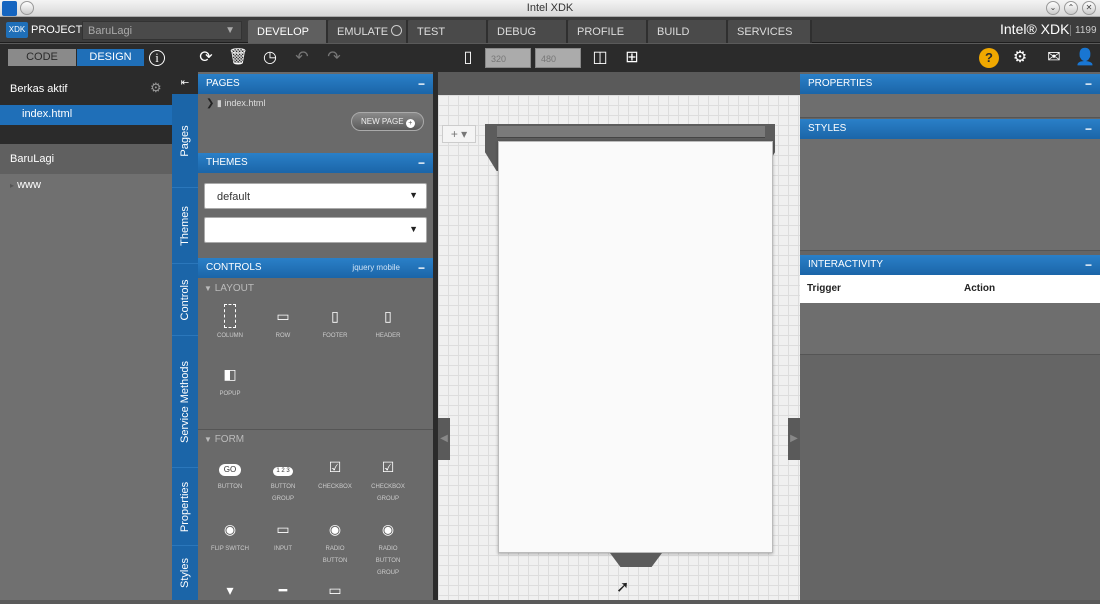  Describe the element at coordinates (558, 58) in the screenshot. I see `height-input: 480` at that location.